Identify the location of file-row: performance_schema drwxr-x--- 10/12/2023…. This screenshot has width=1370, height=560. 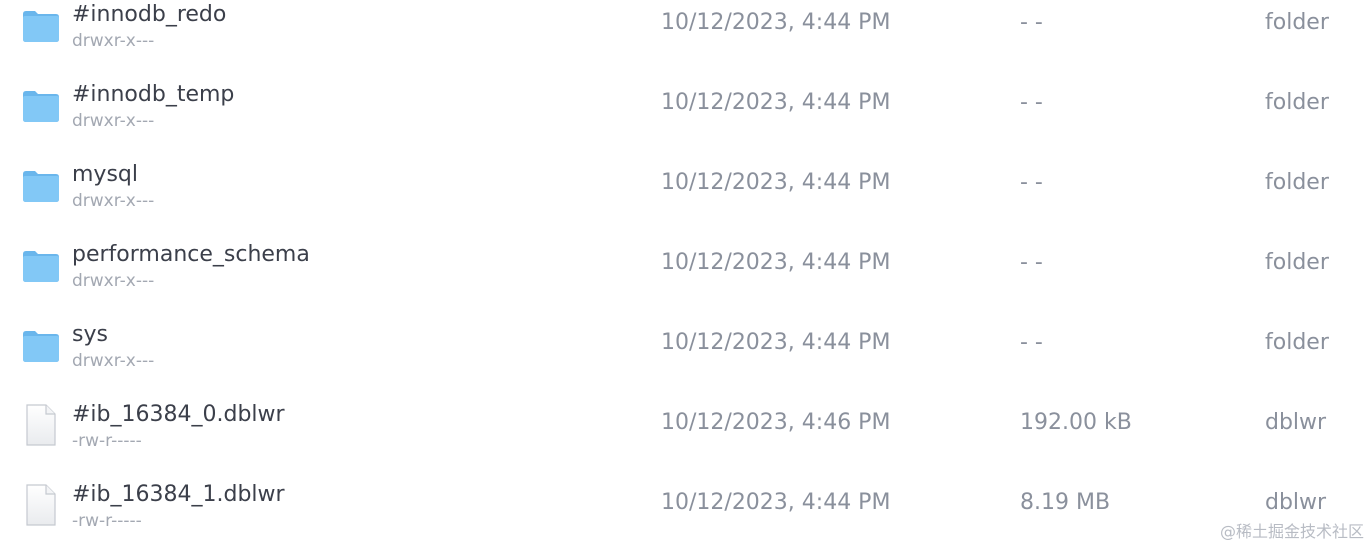
(685, 280).